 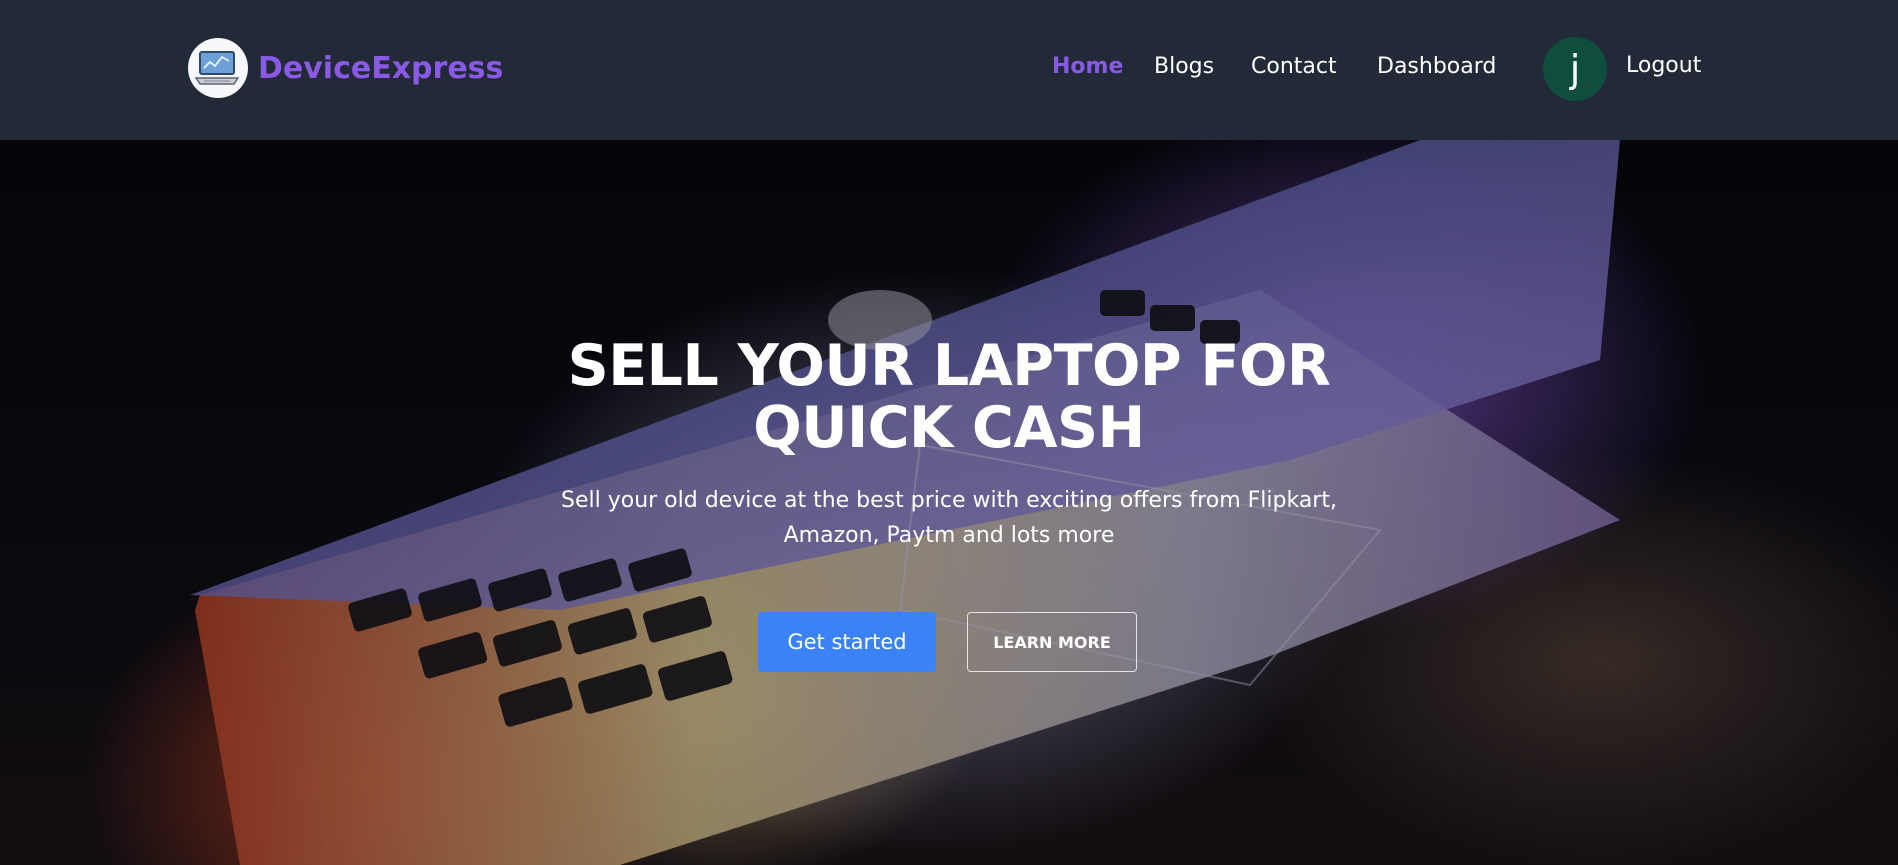 What do you see at coordinates (1184, 66) in the screenshot?
I see `nav-blogs: Blogs` at bounding box center [1184, 66].